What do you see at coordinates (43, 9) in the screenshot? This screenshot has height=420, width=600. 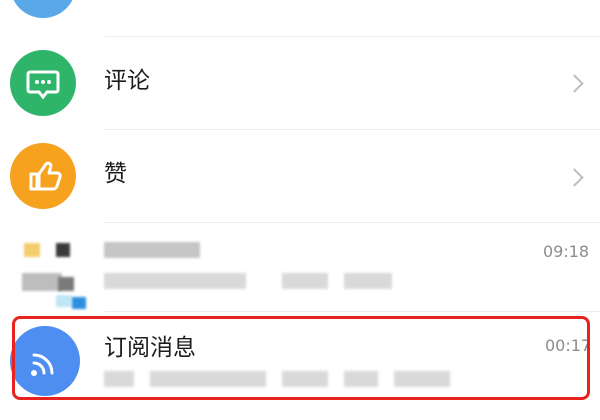 I see `settings-circle-icon` at bounding box center [43, 9].